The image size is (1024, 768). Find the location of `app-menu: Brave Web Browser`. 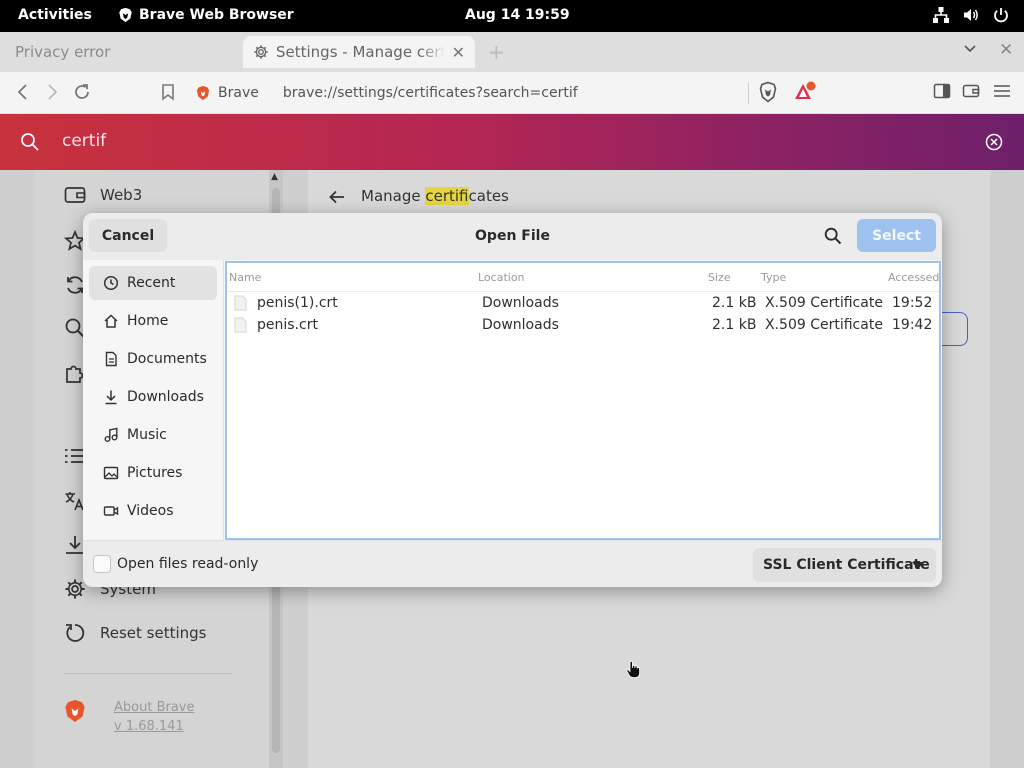

app-menu: Brave Web Browser is located at coordinates (206, 15).